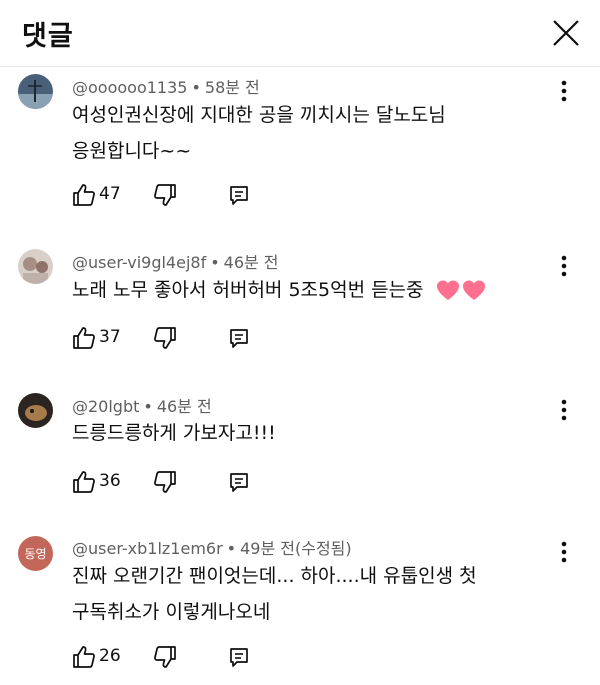 Image resolution: width=600 pixels, height=685 pixels. What do you see at coordinates (139, 262) in the screenshot?
I see `comment-author: @user-vi9gl4ej8f` at bounding box center [139, 262].